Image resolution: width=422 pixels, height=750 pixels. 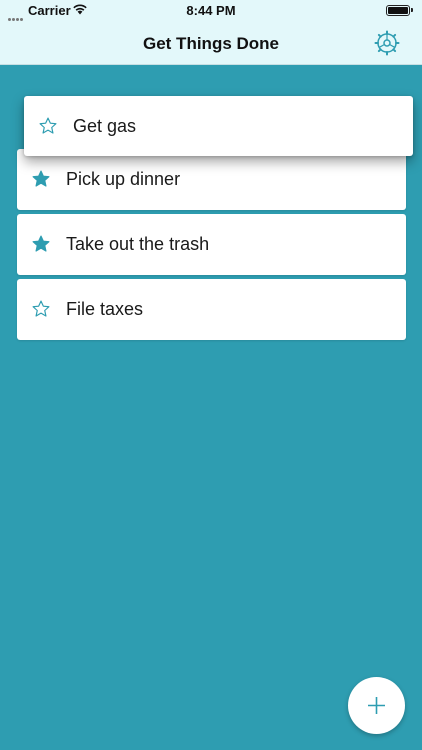 I want to click on settings-button, so click(x=387, y=43).